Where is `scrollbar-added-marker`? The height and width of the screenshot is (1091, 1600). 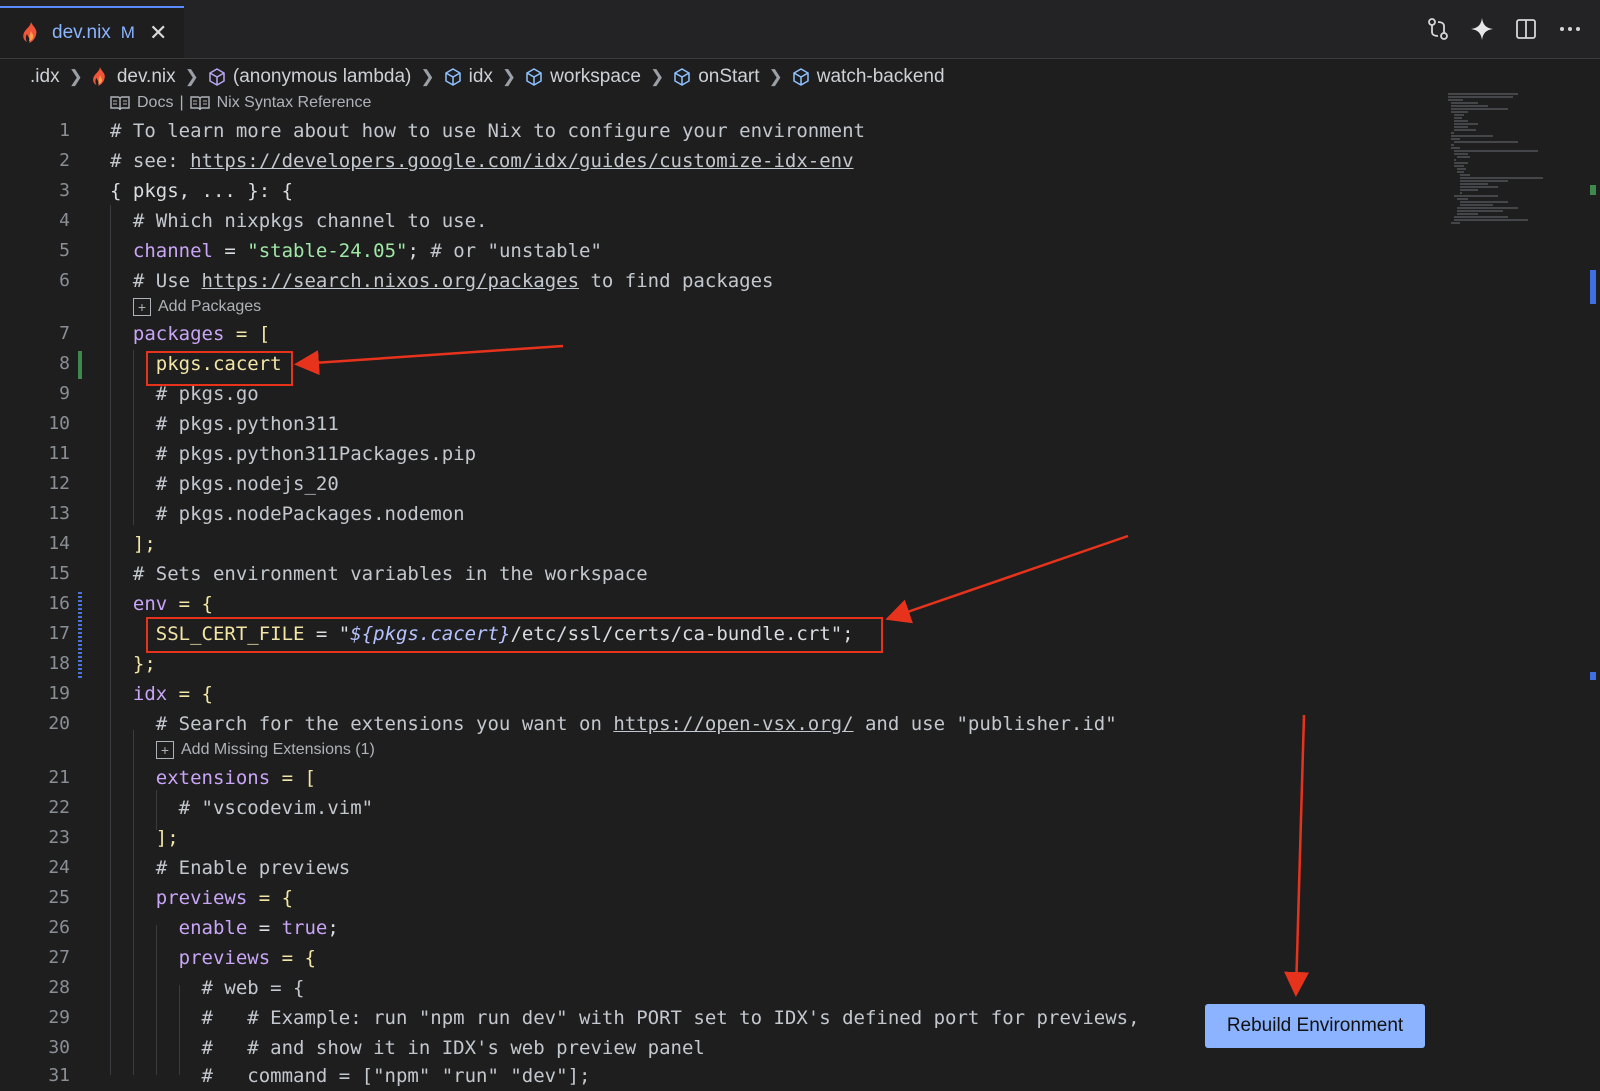
scrollbar-added-marker is located at coordinates (1593, 190).